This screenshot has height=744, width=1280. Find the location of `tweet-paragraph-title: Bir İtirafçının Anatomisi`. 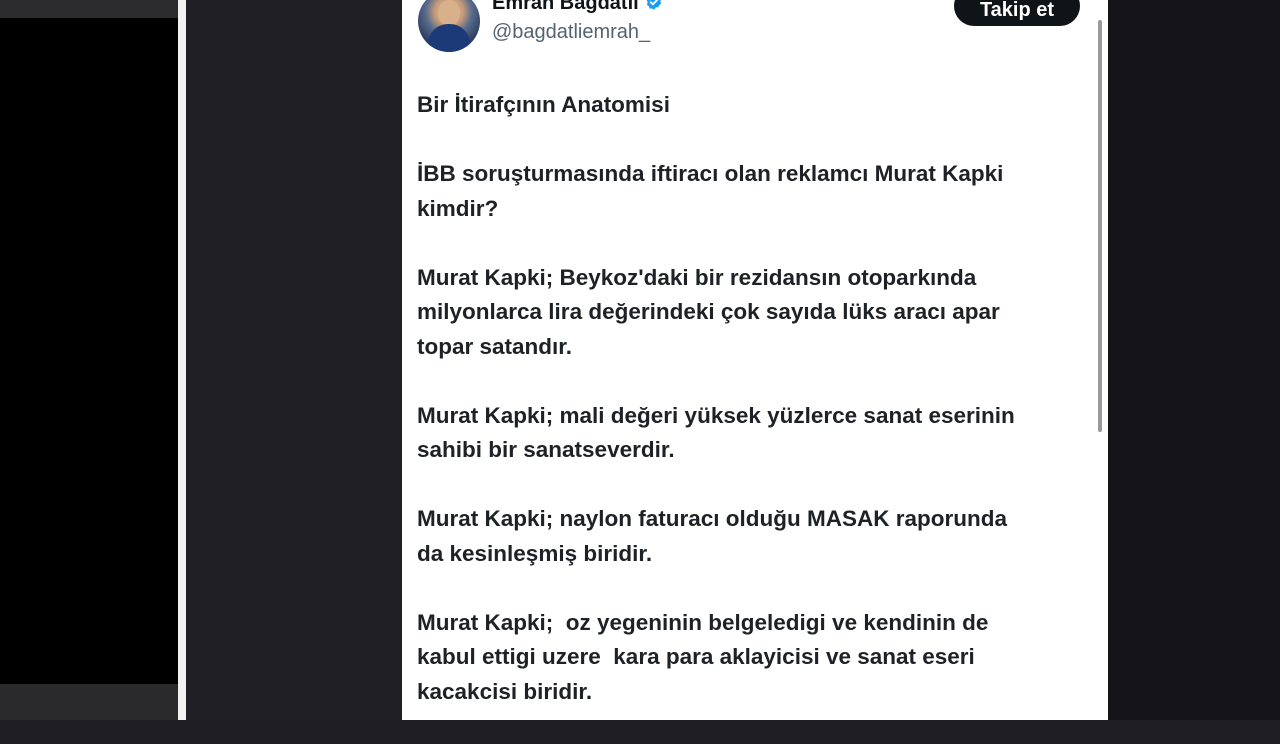

tweet-paragraph-title: Bir İtirafçının Anatomisi is located at coordinates (543, 104).